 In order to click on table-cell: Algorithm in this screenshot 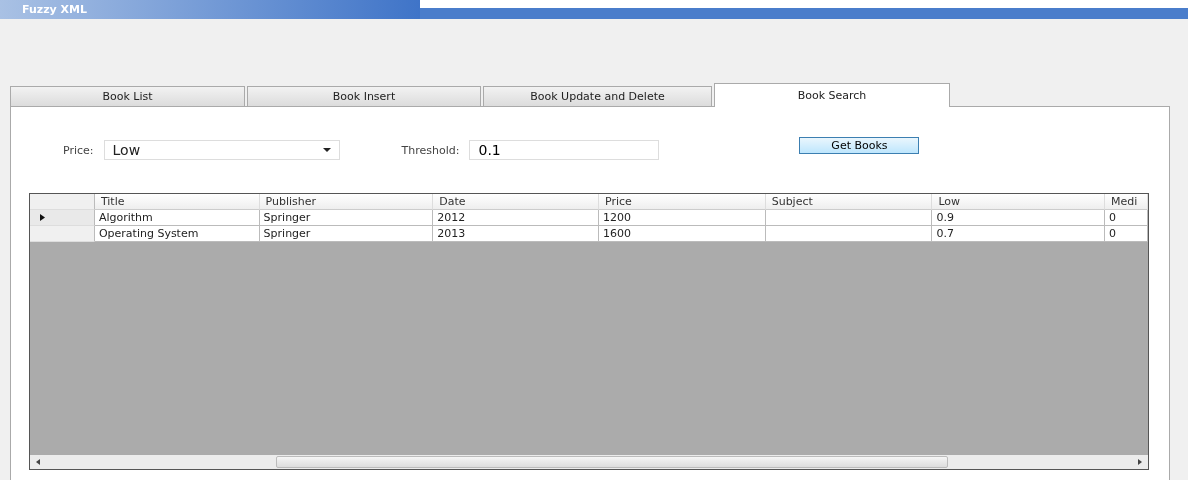, I will do `click(177, 218)`.